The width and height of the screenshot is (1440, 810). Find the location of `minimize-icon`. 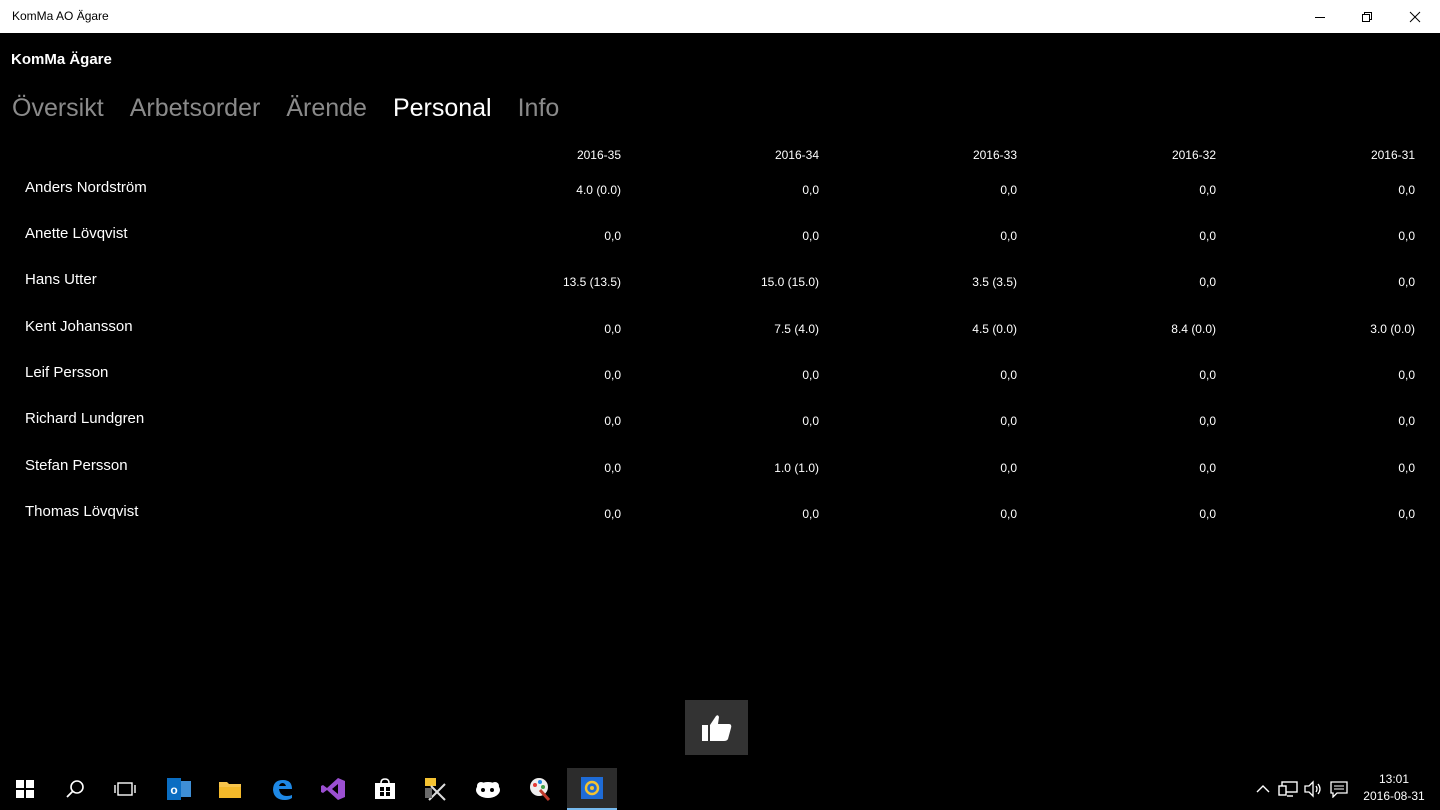

minimize-icon is located at coordinates (1320, 17).